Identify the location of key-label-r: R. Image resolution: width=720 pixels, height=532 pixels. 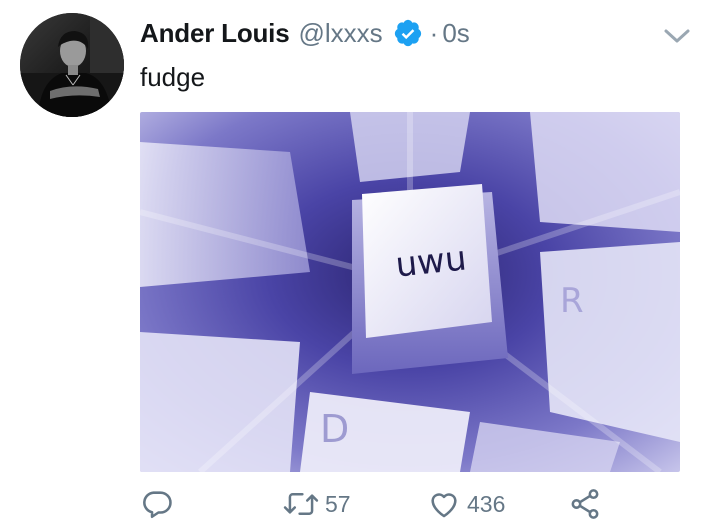
(572, 301).